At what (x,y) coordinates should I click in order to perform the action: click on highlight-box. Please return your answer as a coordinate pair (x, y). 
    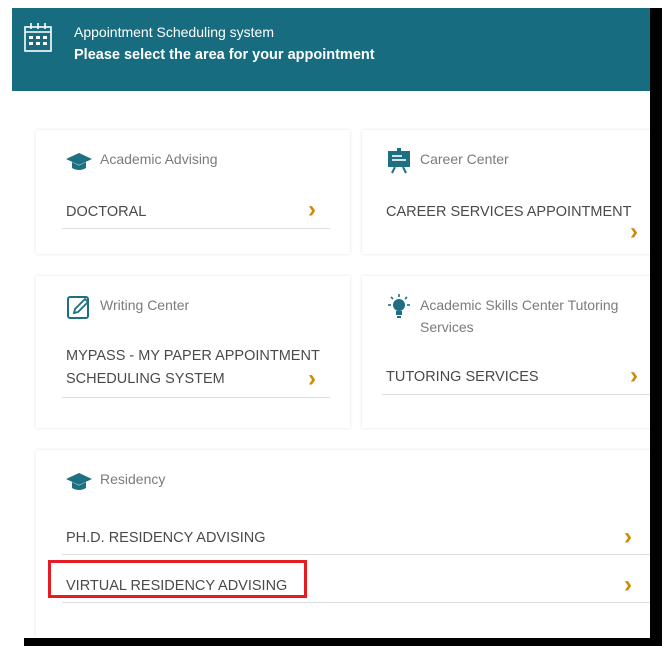
    Looking at the image, I should click on (177, 579).